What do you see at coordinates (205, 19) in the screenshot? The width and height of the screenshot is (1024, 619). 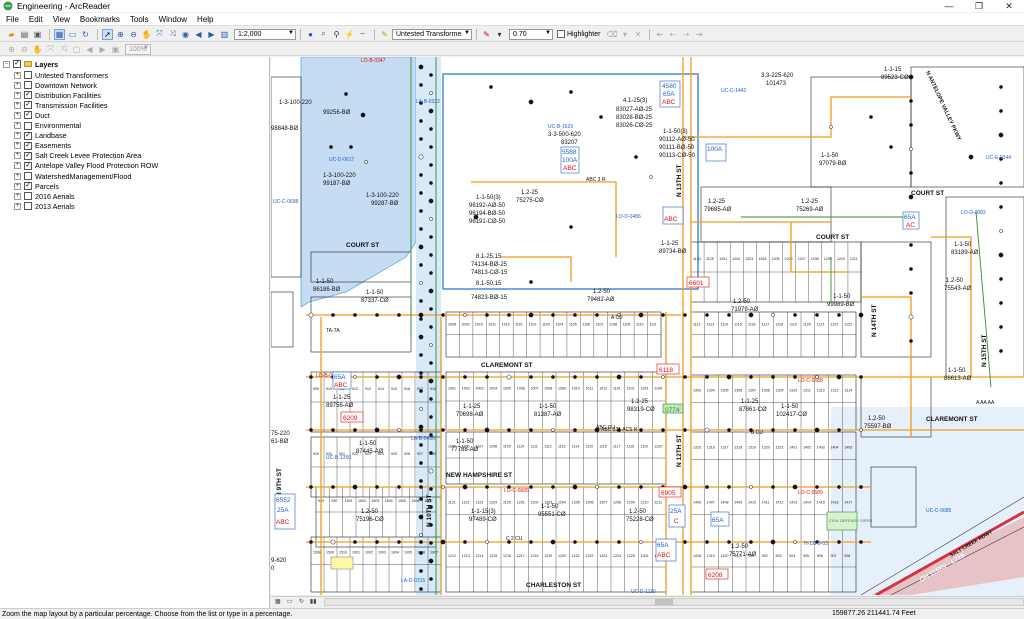 I see `menu-help: Help` at bounding box center [205, 19].